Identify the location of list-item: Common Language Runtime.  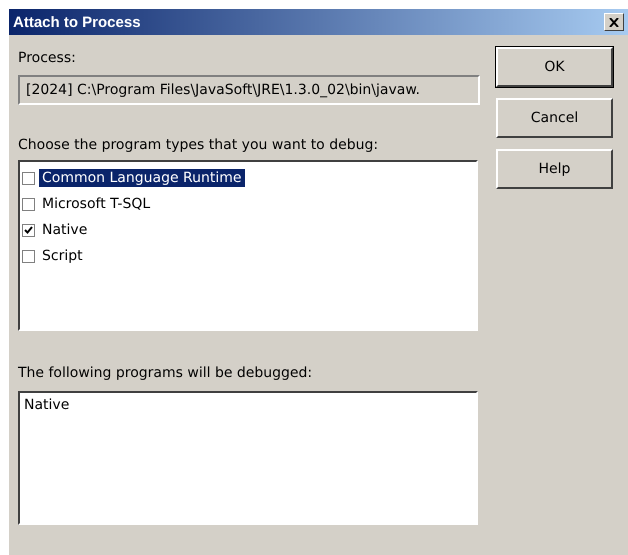
(142, 178).